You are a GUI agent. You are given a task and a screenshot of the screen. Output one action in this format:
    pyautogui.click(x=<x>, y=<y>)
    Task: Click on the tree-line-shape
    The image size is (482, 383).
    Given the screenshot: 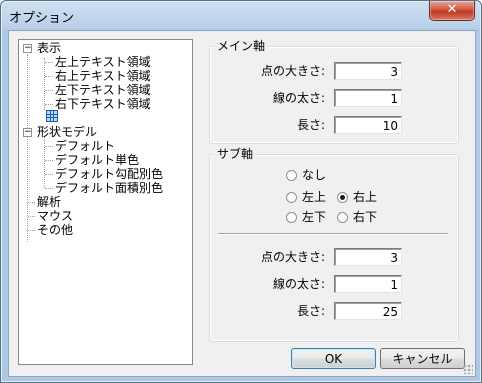 What is the action you would take?
    pyautogui.click(x=44, y=162)
    